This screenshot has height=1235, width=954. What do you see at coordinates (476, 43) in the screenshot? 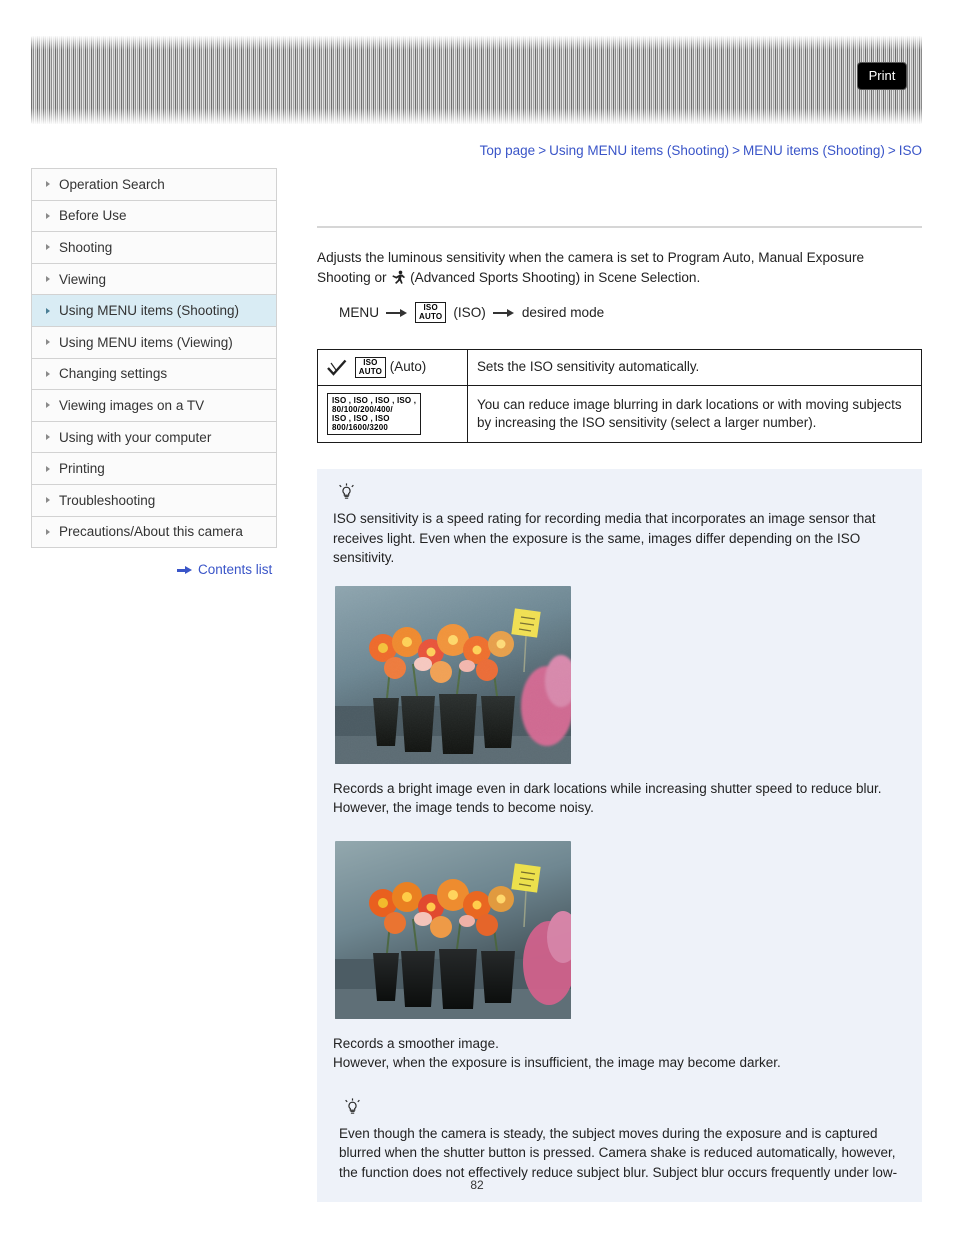
I see `banner-fade-top` at bounding box center [476, 43].